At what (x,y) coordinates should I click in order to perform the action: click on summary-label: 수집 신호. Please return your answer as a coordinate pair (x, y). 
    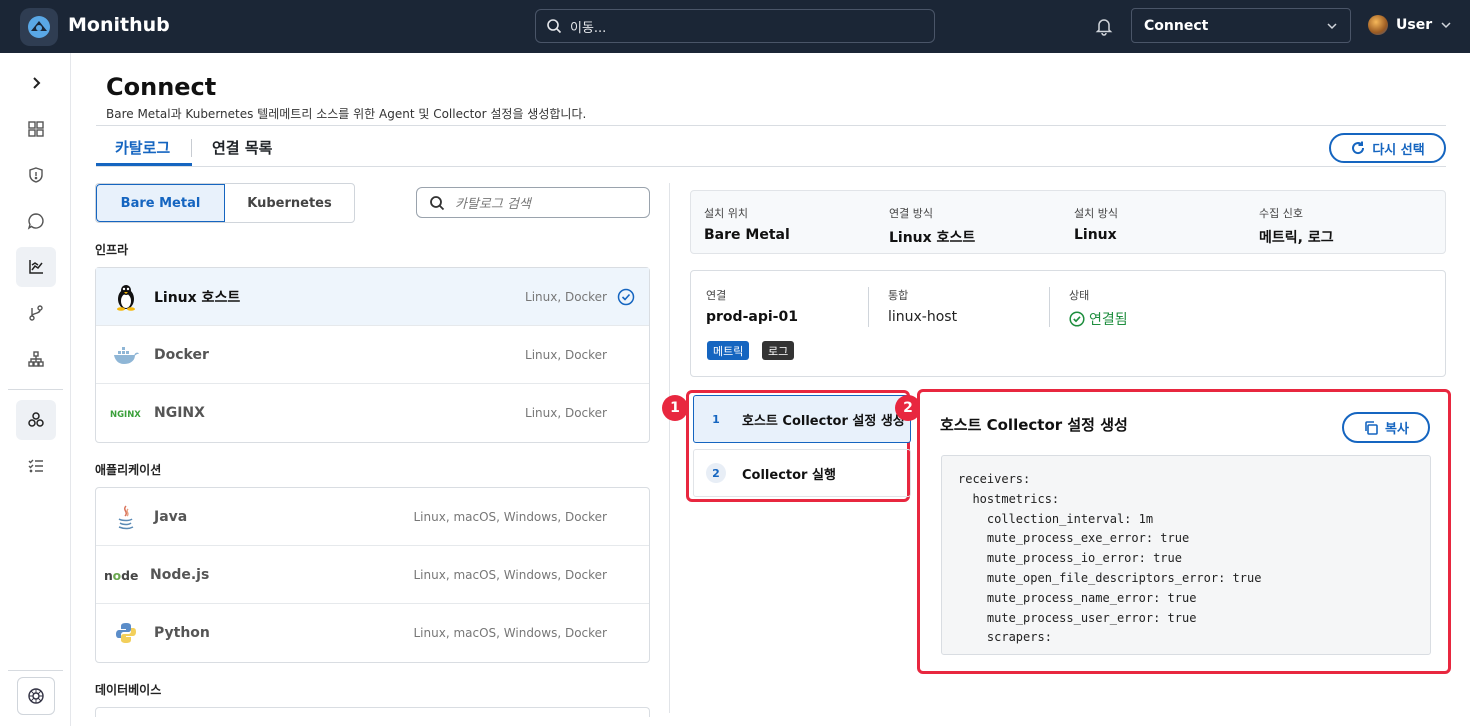
    Looking at the image, I should click on (1281, 213).